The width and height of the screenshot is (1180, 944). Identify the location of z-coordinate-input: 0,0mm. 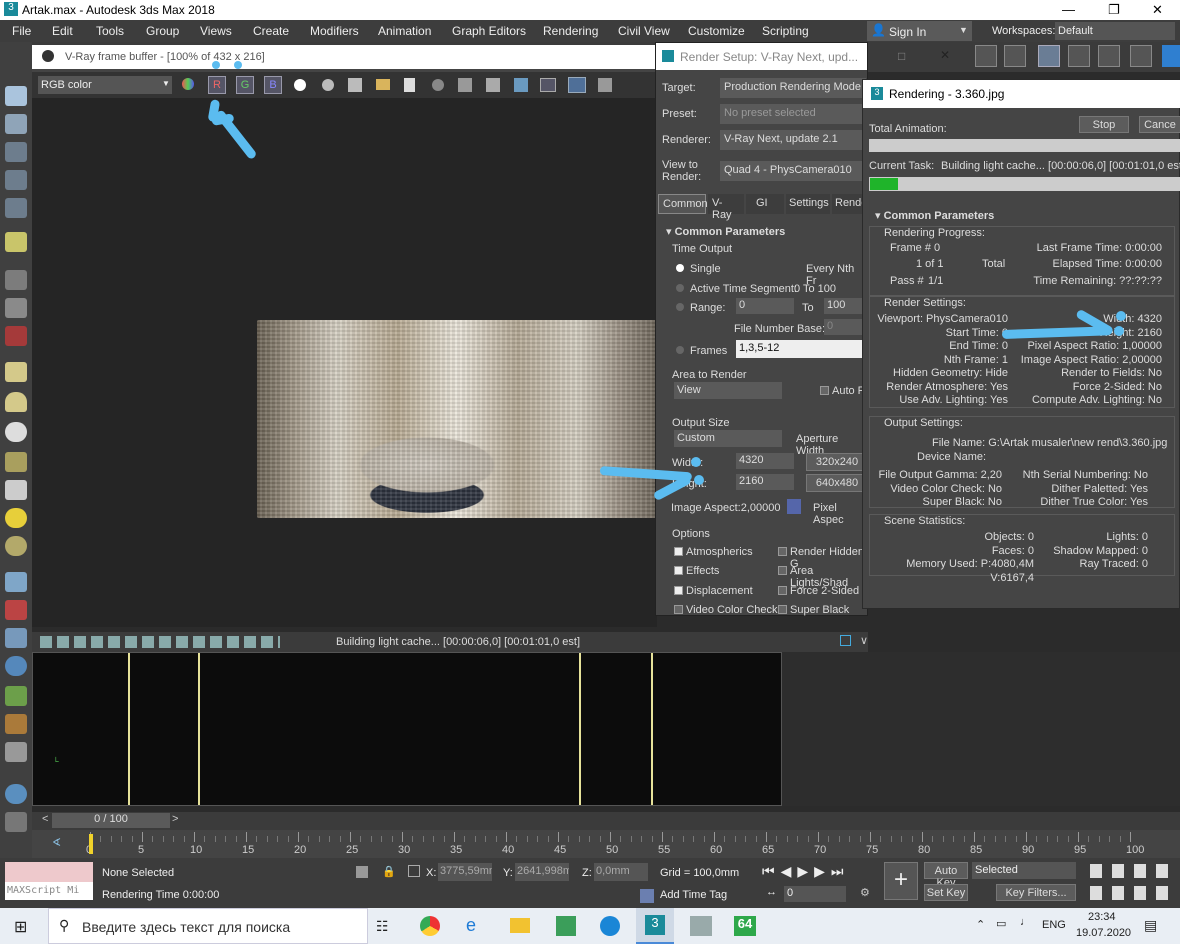
(621, 872).